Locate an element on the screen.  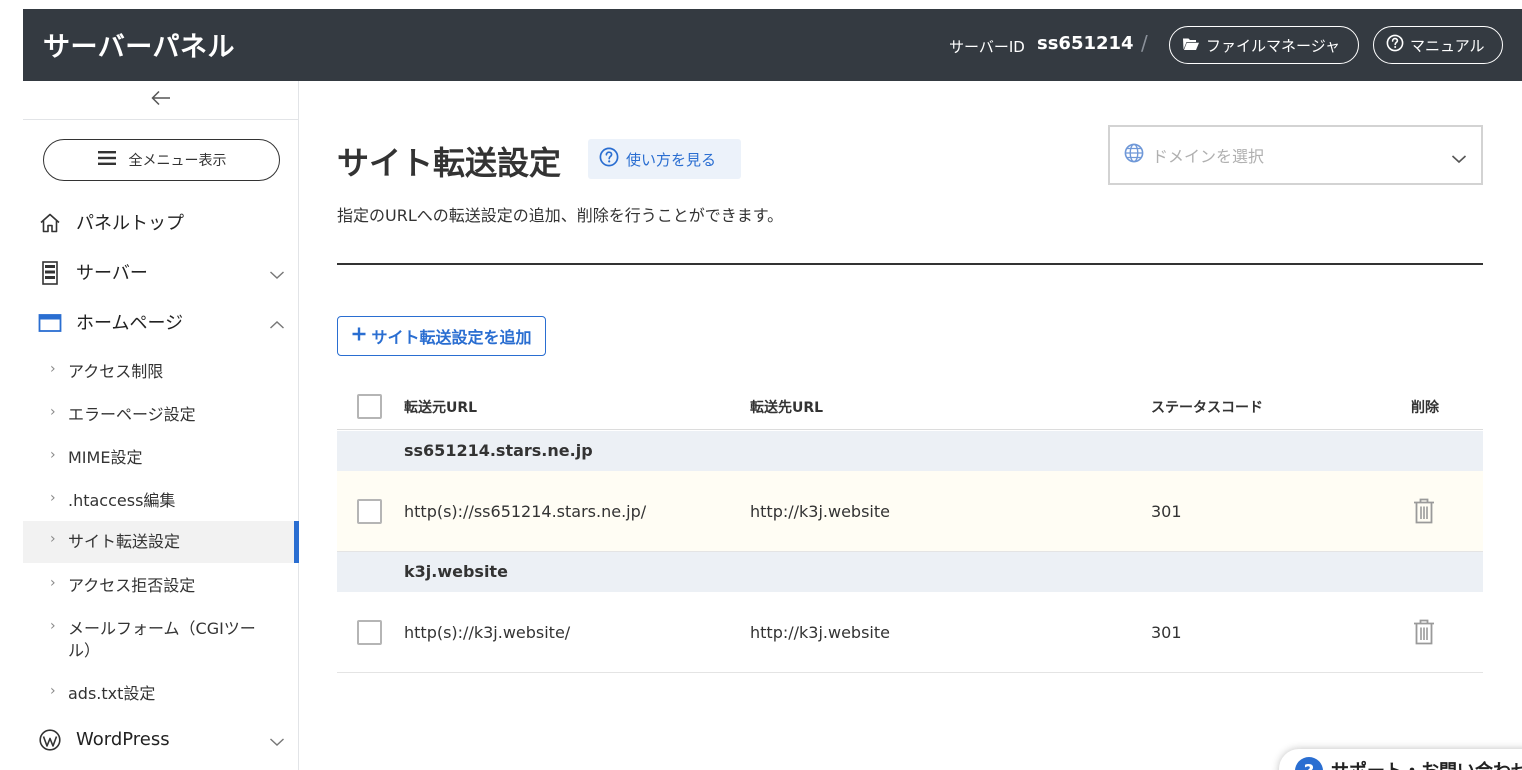
header-delete: 削除 is located at coordinates (1425, 408).